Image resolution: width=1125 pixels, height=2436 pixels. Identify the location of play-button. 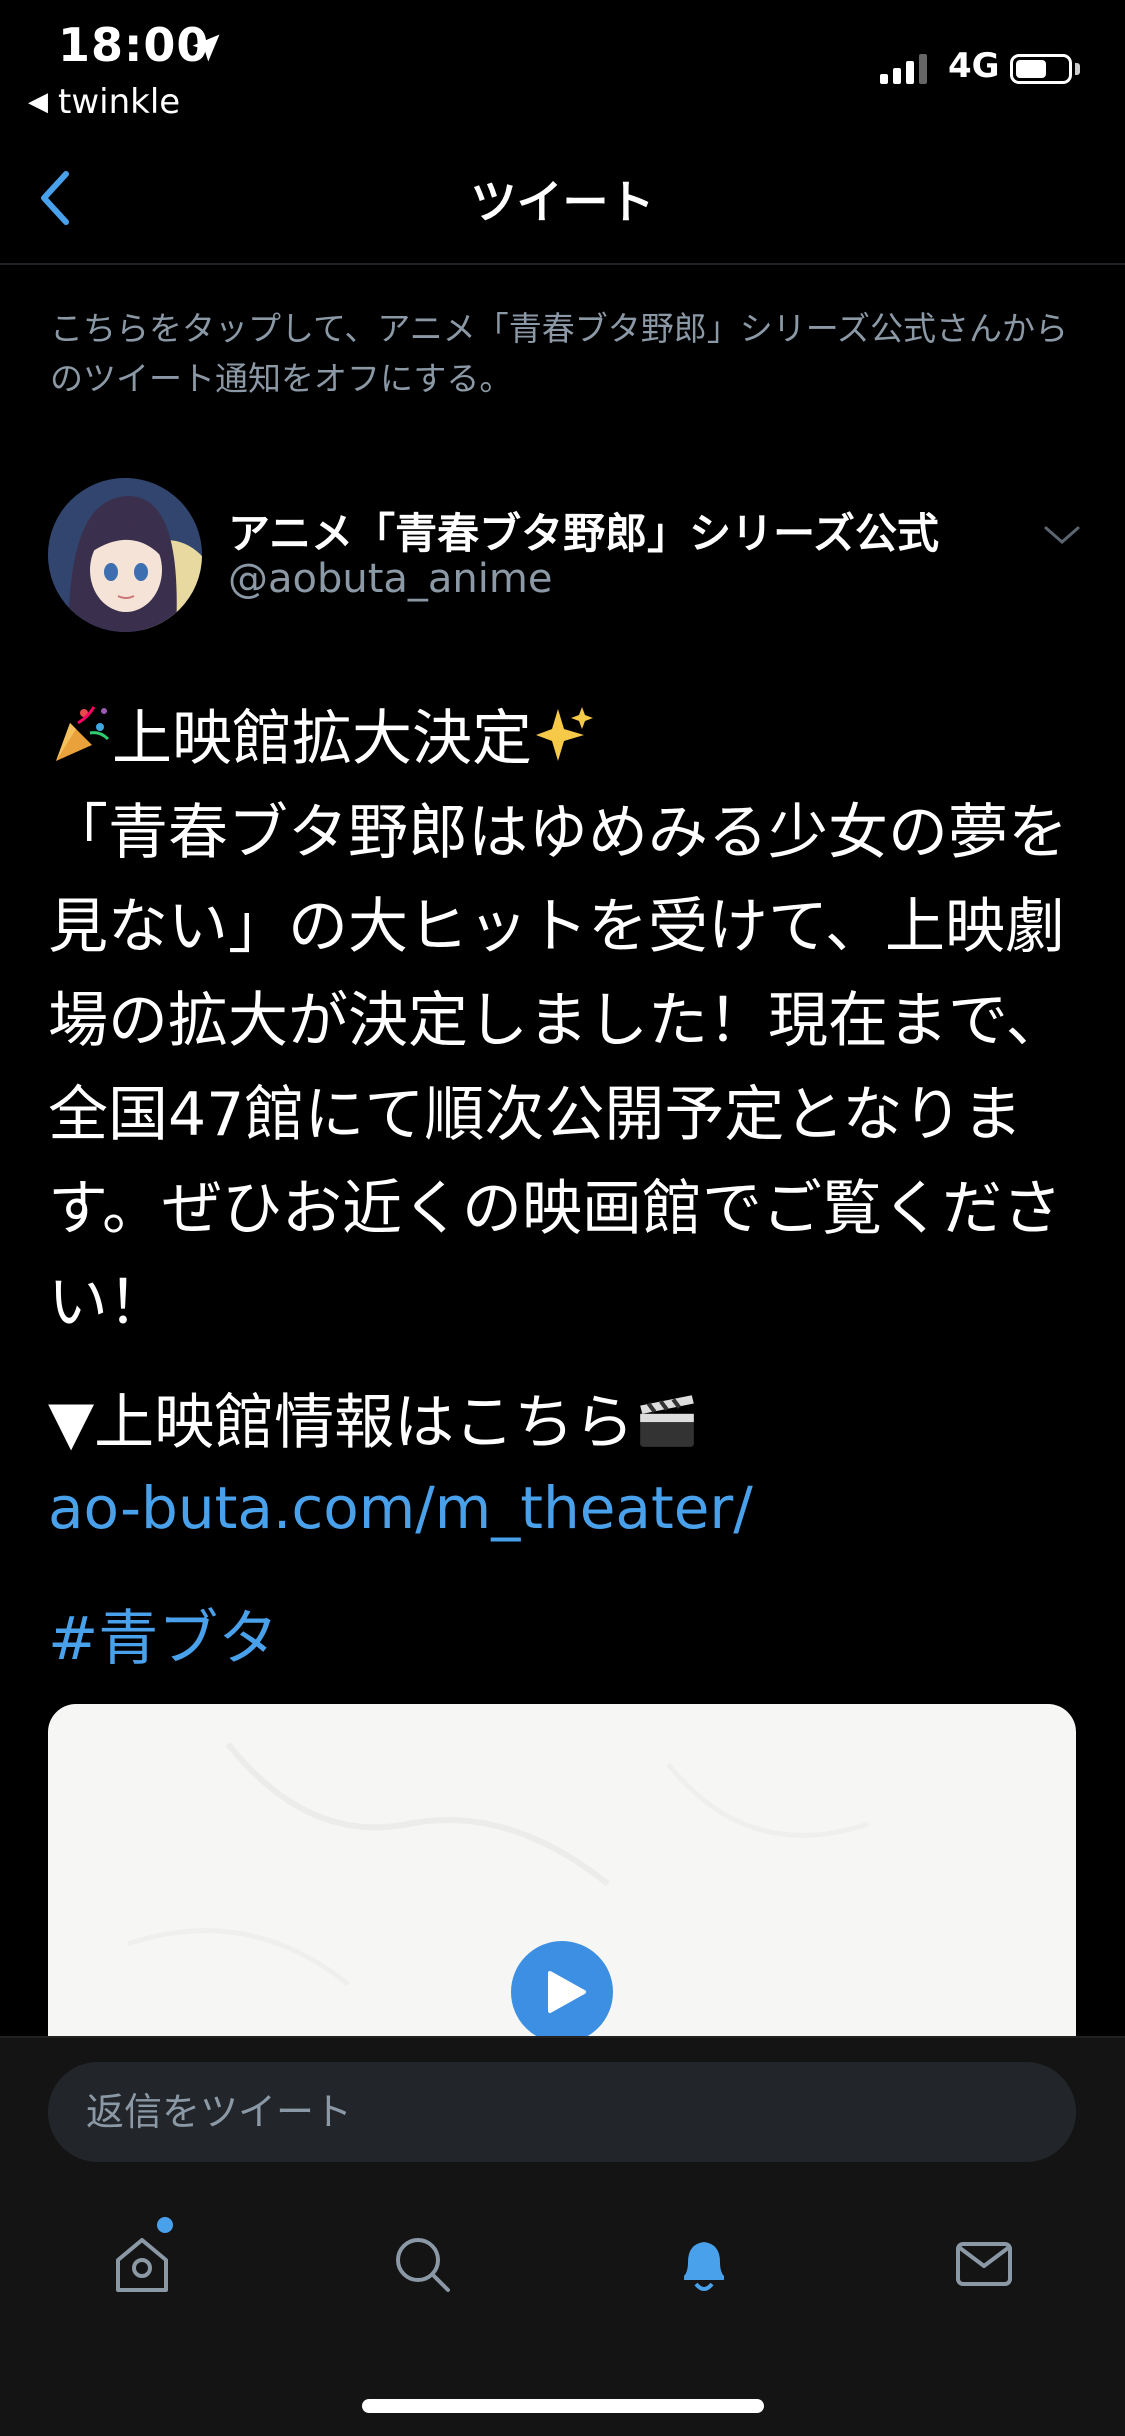
(562, 1992).